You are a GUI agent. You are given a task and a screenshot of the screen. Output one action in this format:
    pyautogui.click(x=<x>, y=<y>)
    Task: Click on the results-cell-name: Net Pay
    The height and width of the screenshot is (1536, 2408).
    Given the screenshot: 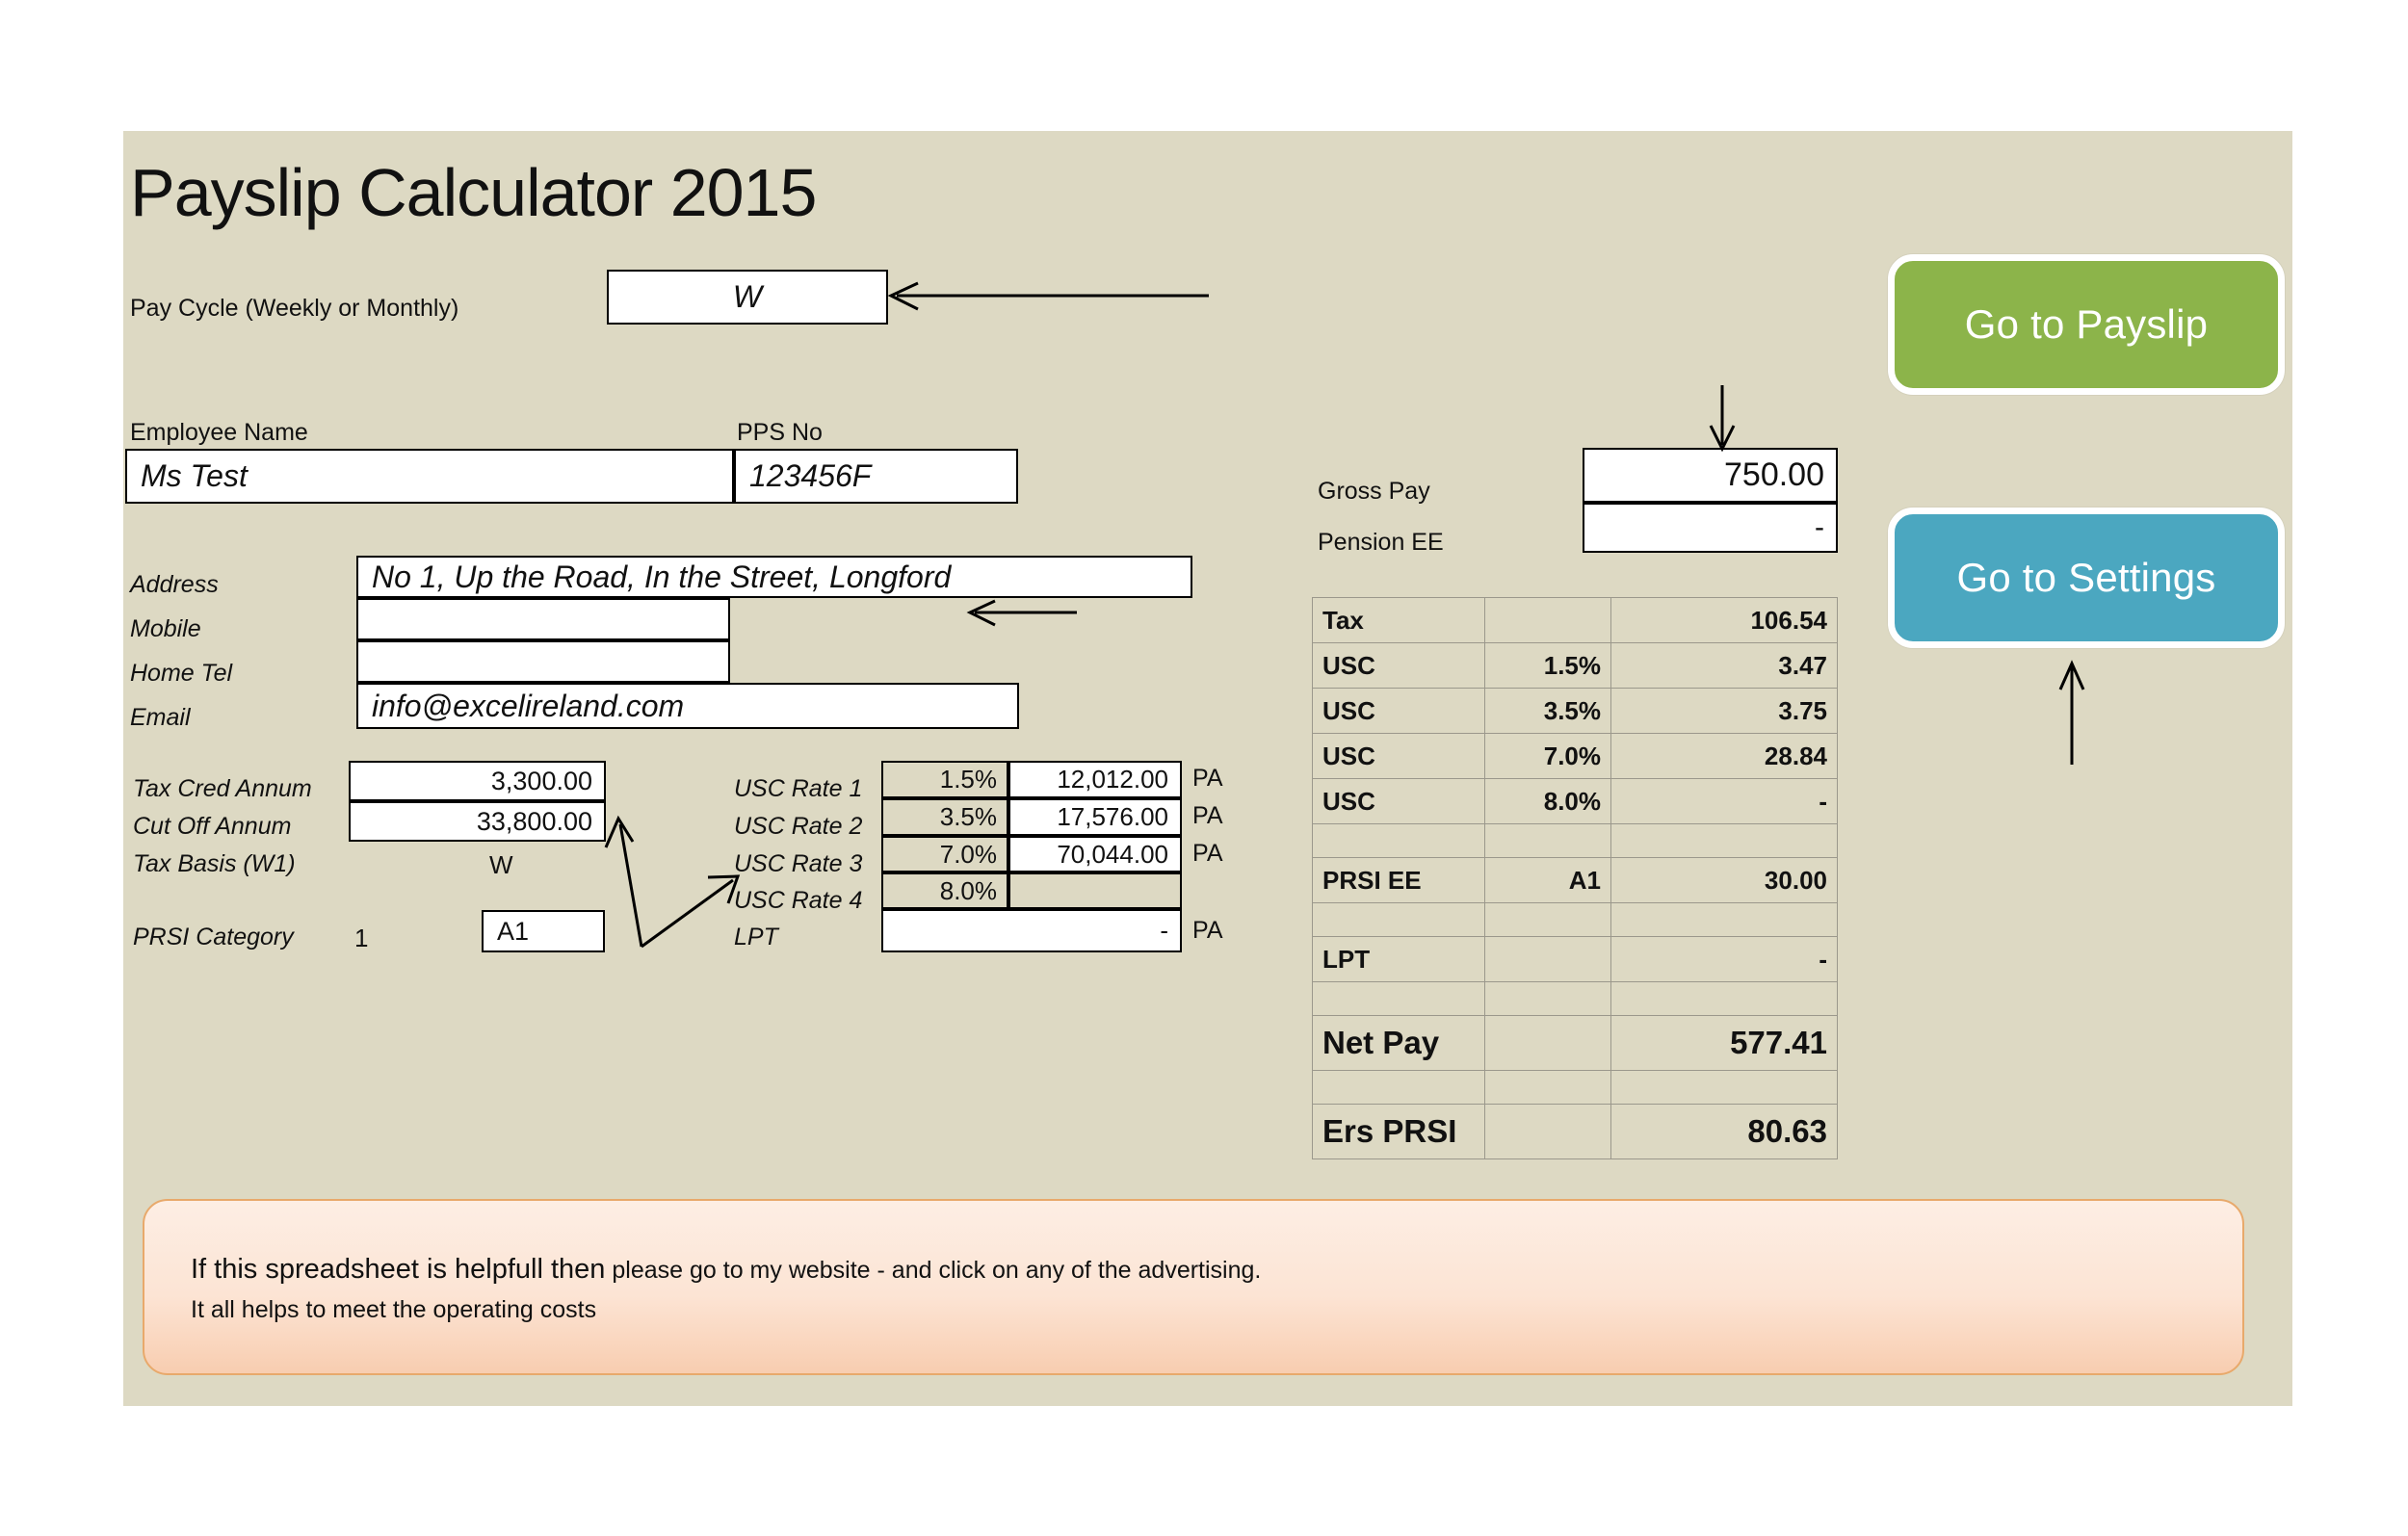 What is the action you would take?
    pyautogui.click(x=1398, y=1043)
    